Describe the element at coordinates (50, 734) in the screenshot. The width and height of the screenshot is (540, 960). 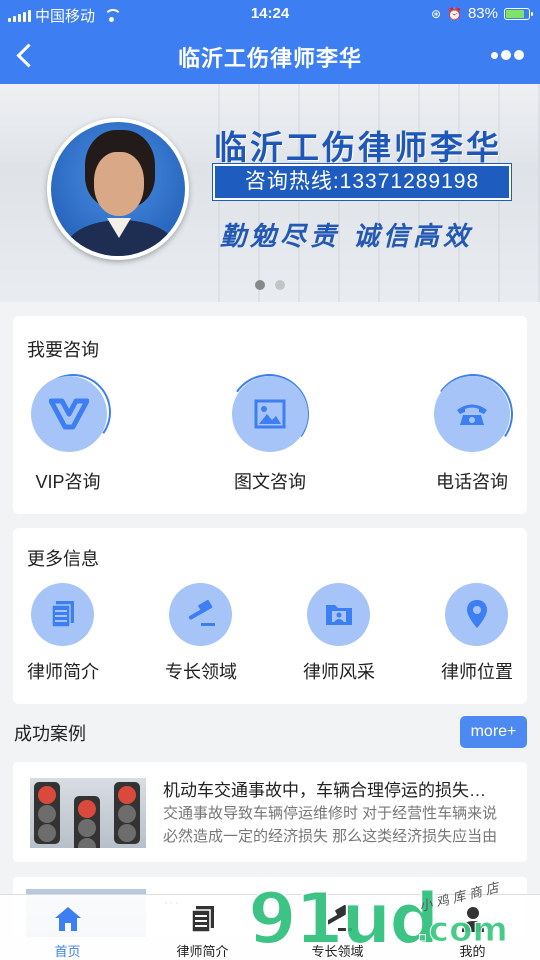
I see `cases-title: 成功案例` at that location.